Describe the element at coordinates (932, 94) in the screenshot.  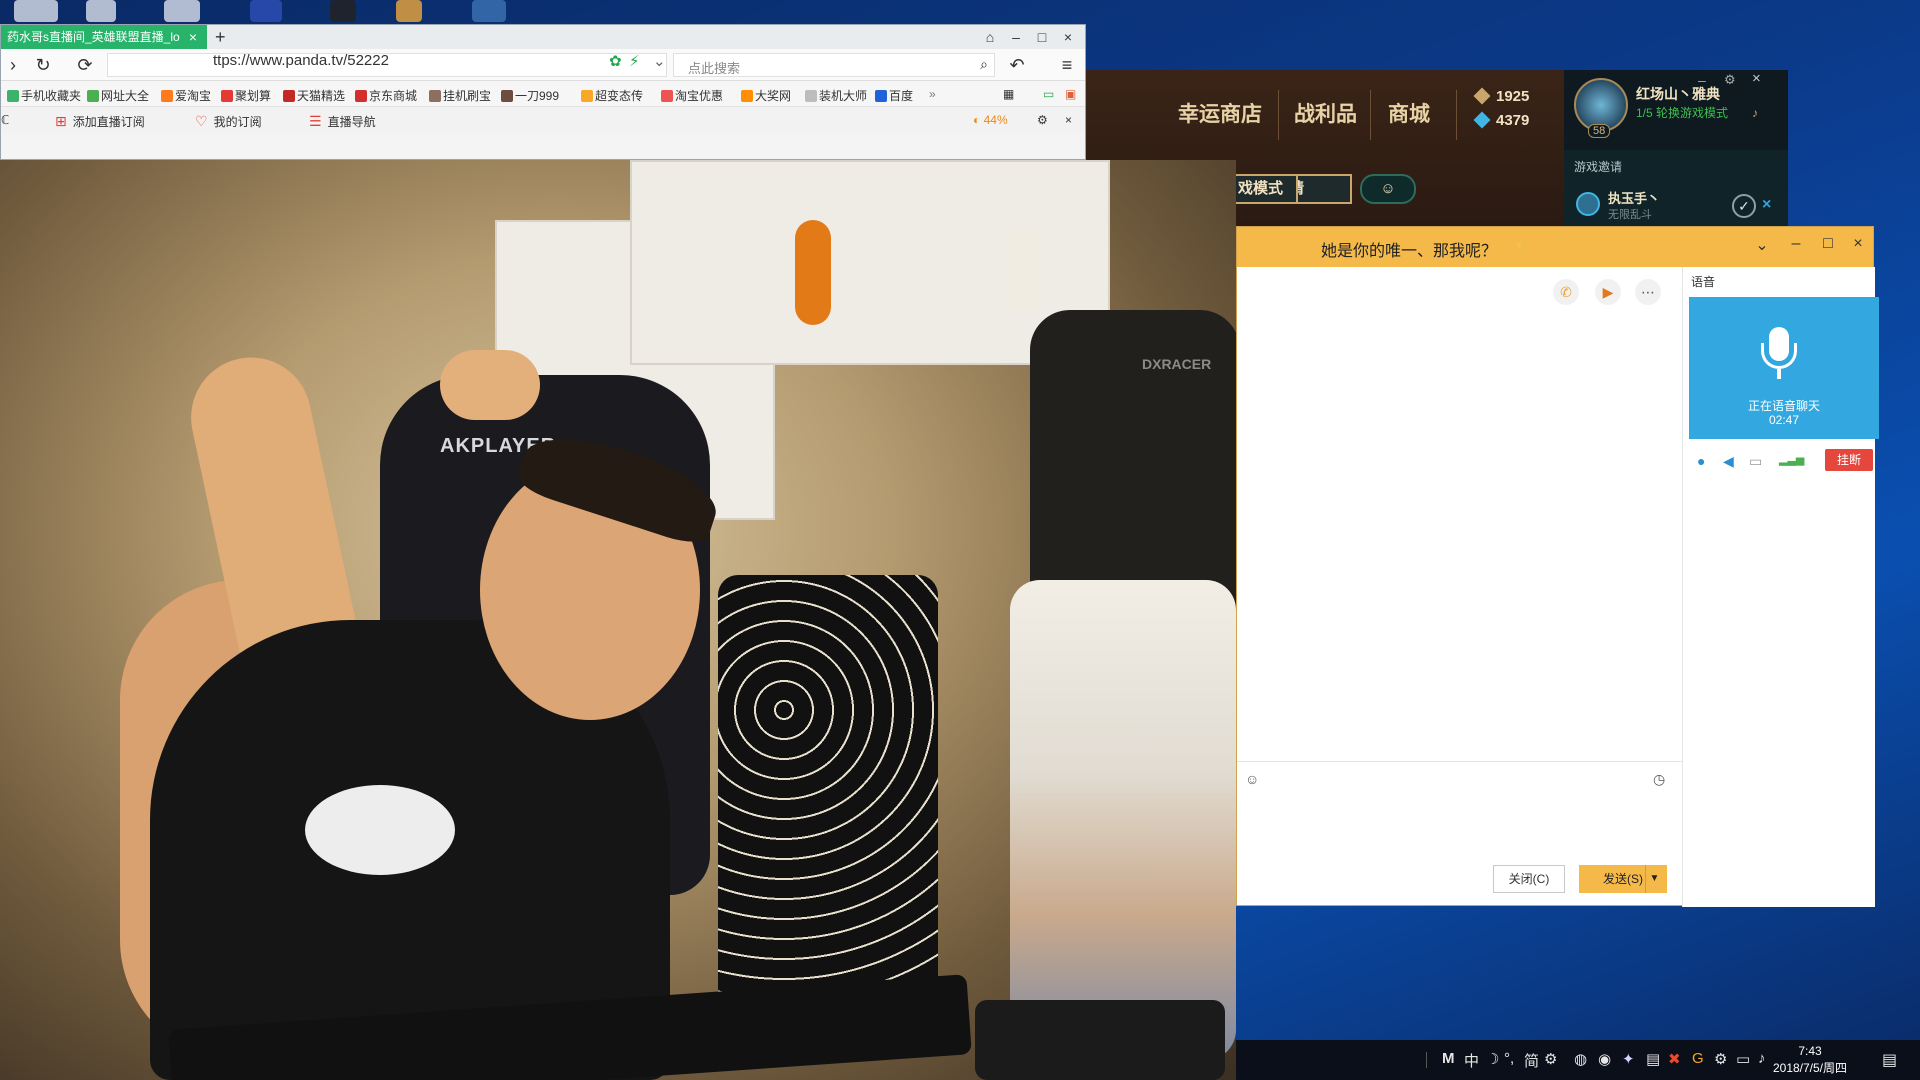
I see `bookmark-more: »` at that location.